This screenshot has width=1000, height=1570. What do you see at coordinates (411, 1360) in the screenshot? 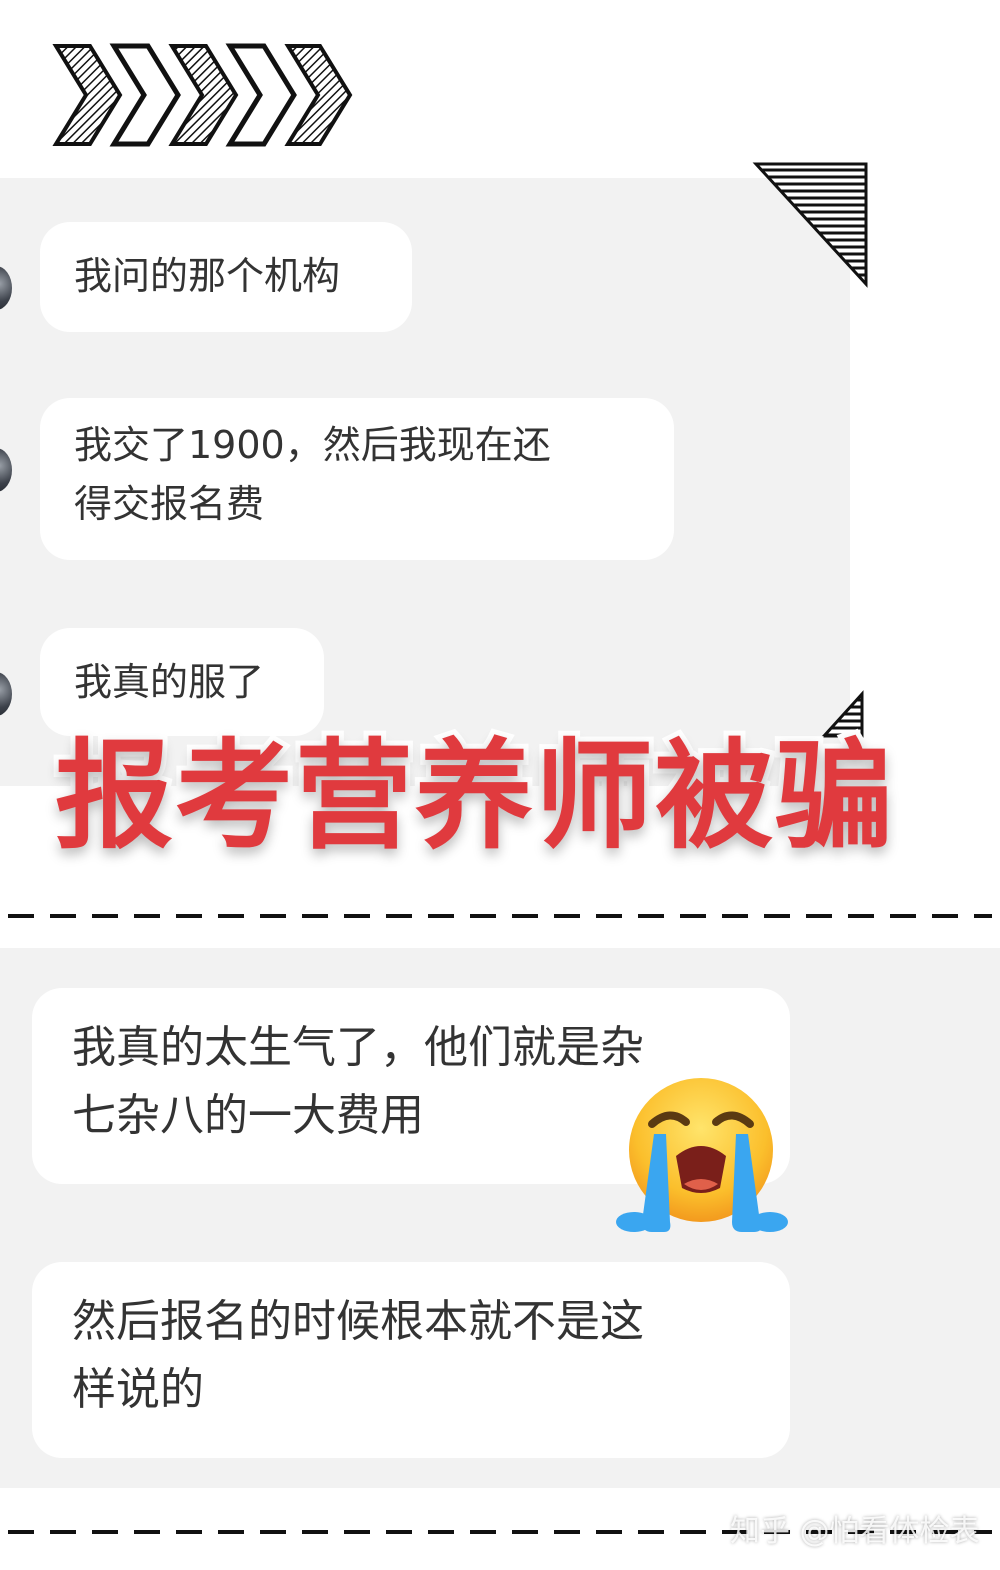
I see `message-bubble: 然后报名的时候根本就不是这 样说的` at bounding box center [411, 1360].